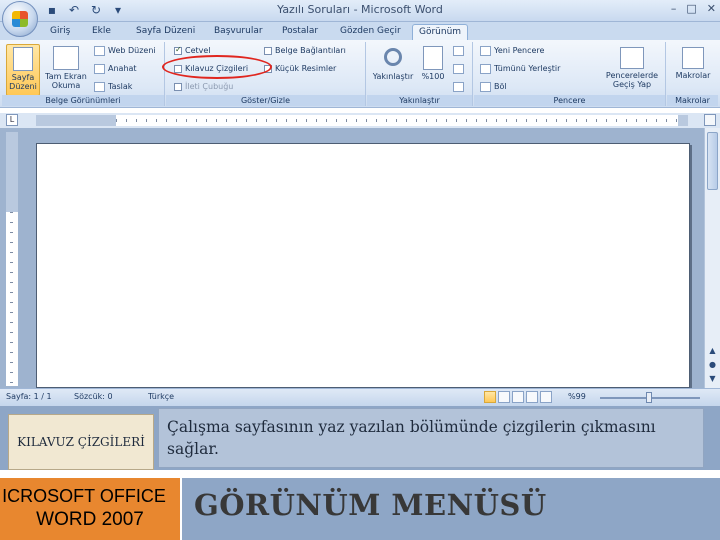 The width and height of the screenshot is (720, 540). Describe the element at coordinates (691, 8) in the screenshot. I see `maximize-button: □` at that location.